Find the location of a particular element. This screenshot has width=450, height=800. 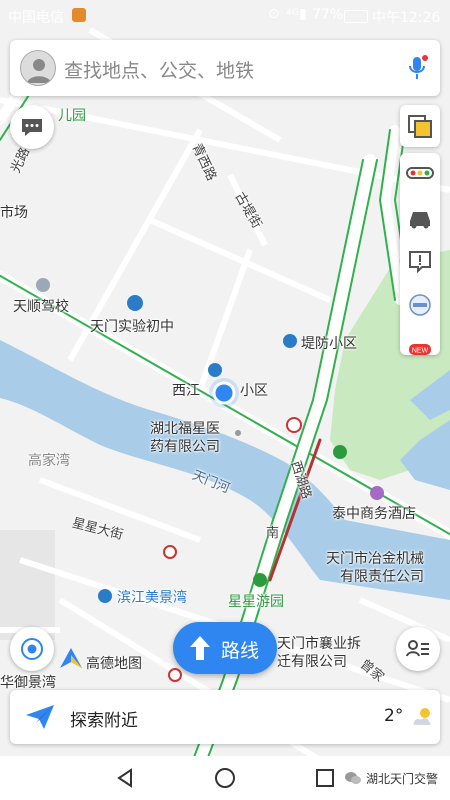

clock: 中午12:26 is located at coordinates (406, 18).